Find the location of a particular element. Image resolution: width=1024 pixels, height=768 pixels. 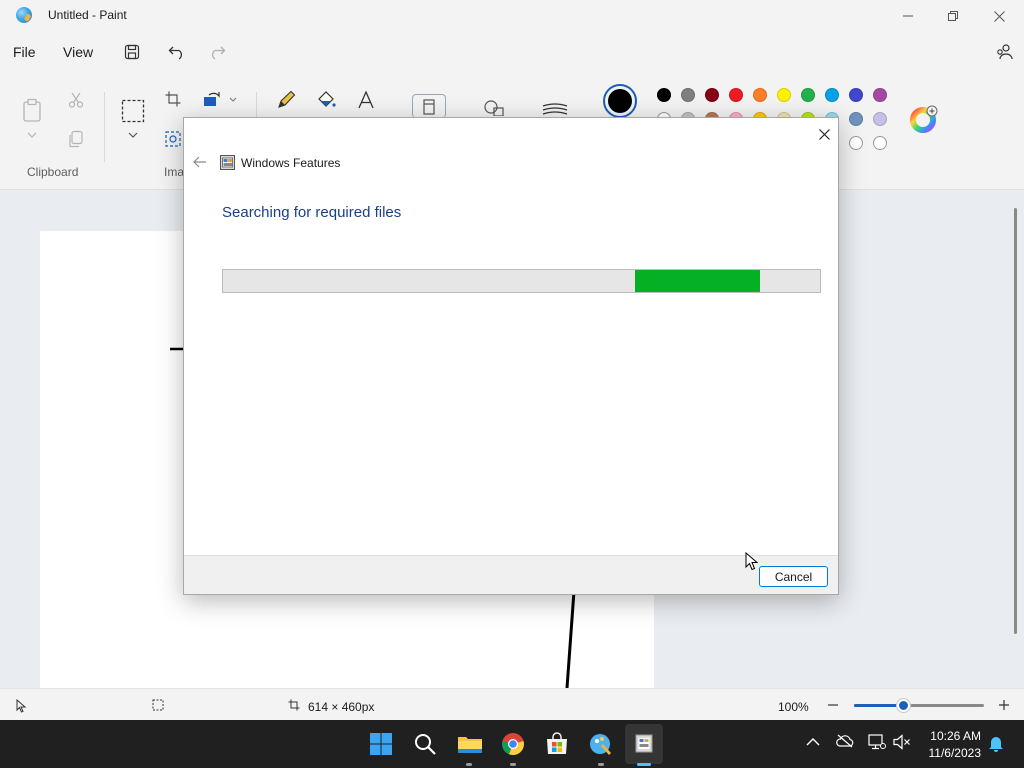

windows-features-taskbar-button is located at coordinates (644, 745).